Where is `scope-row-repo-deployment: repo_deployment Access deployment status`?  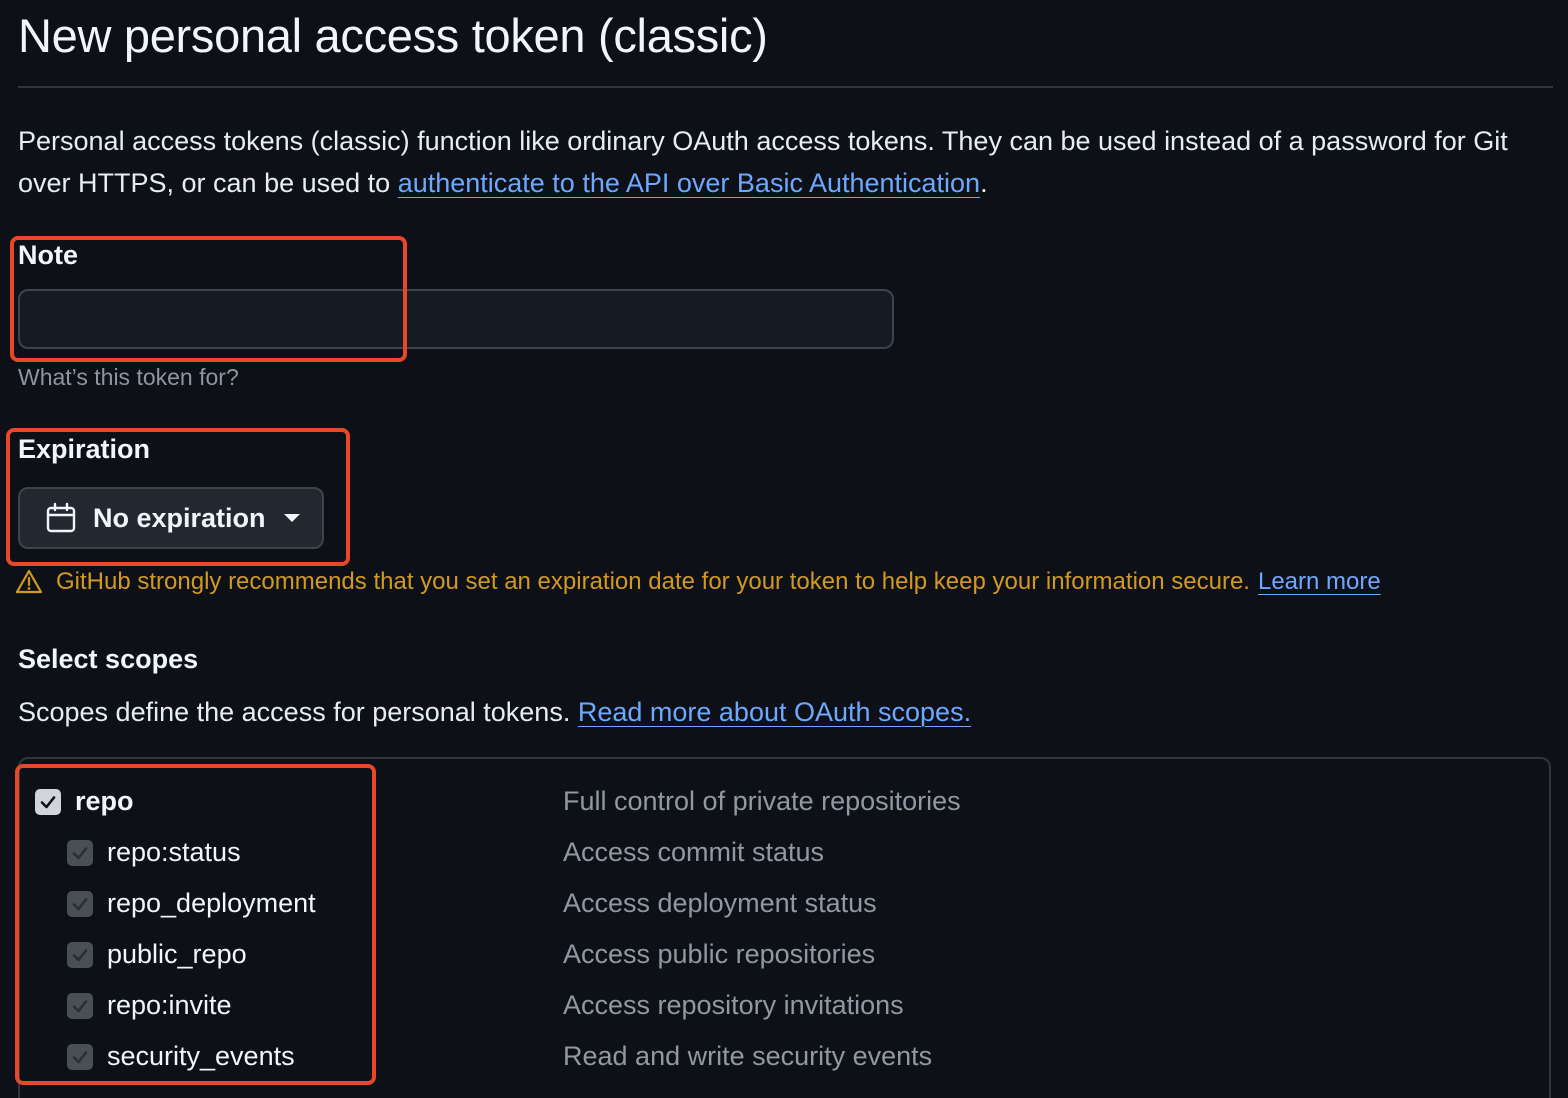
scope-row-repo-deployment: repo_deployment Access deployment status is located at coordinates (750, 903).